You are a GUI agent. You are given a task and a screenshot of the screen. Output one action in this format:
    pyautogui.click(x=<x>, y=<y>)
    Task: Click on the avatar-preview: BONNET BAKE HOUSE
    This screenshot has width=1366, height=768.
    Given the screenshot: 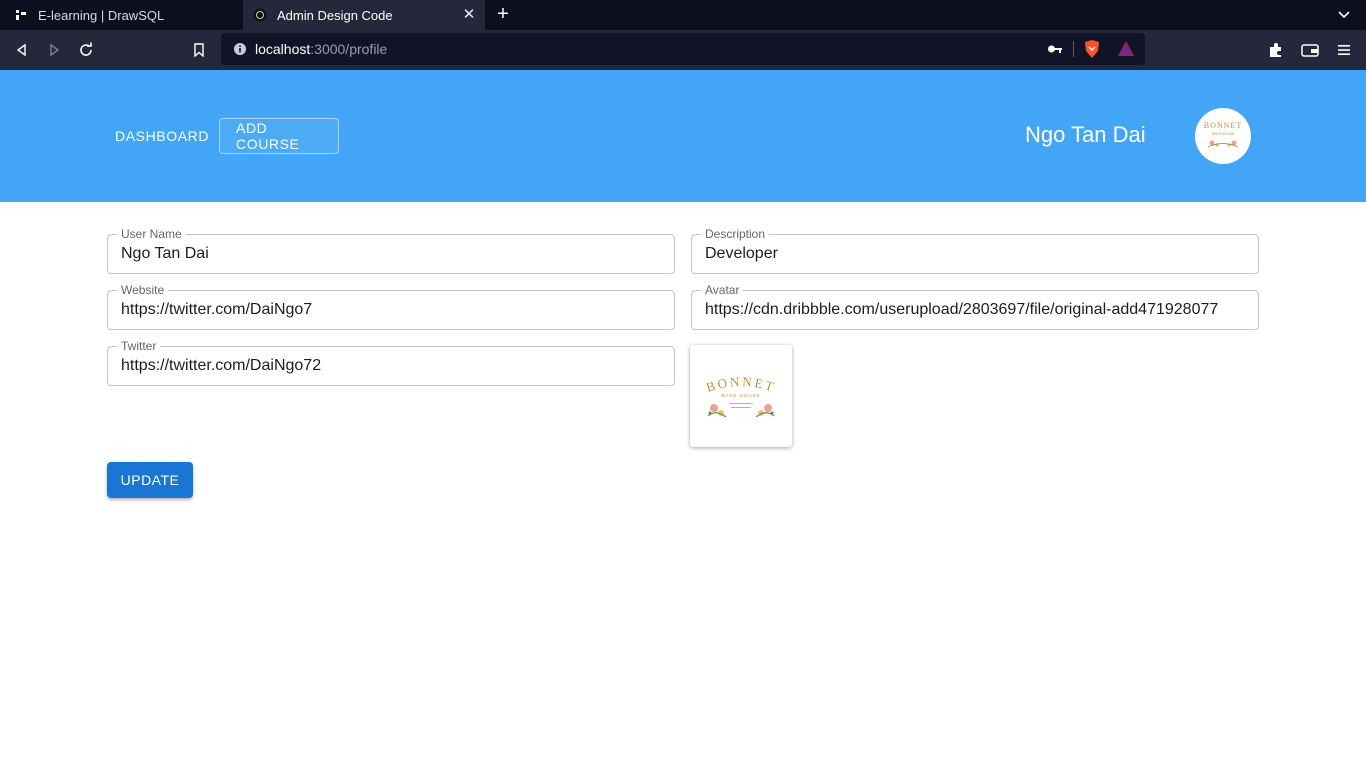 What is the action you would take?
    pyautogui.click(x=741, y=396)
    